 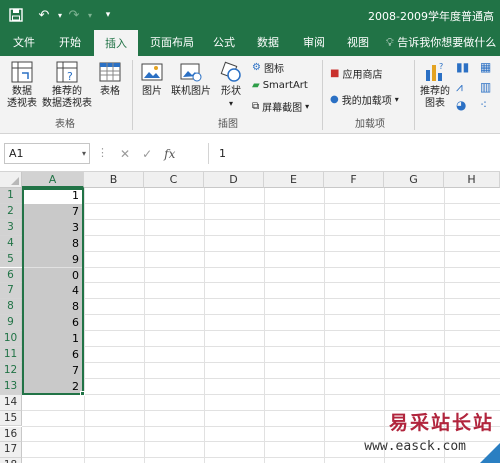 What do you see at coordinates (174, 180) in the screenshot?
I see `column-header-c: C` at bounding box center [174, 180].